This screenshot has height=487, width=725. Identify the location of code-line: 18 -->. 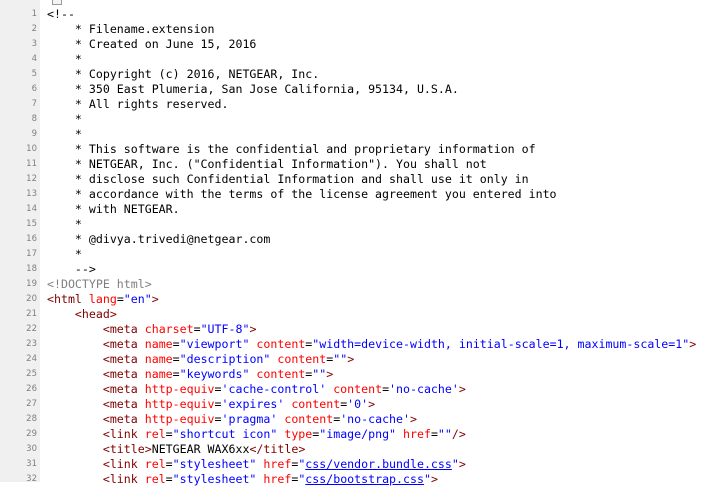
(362, 269).